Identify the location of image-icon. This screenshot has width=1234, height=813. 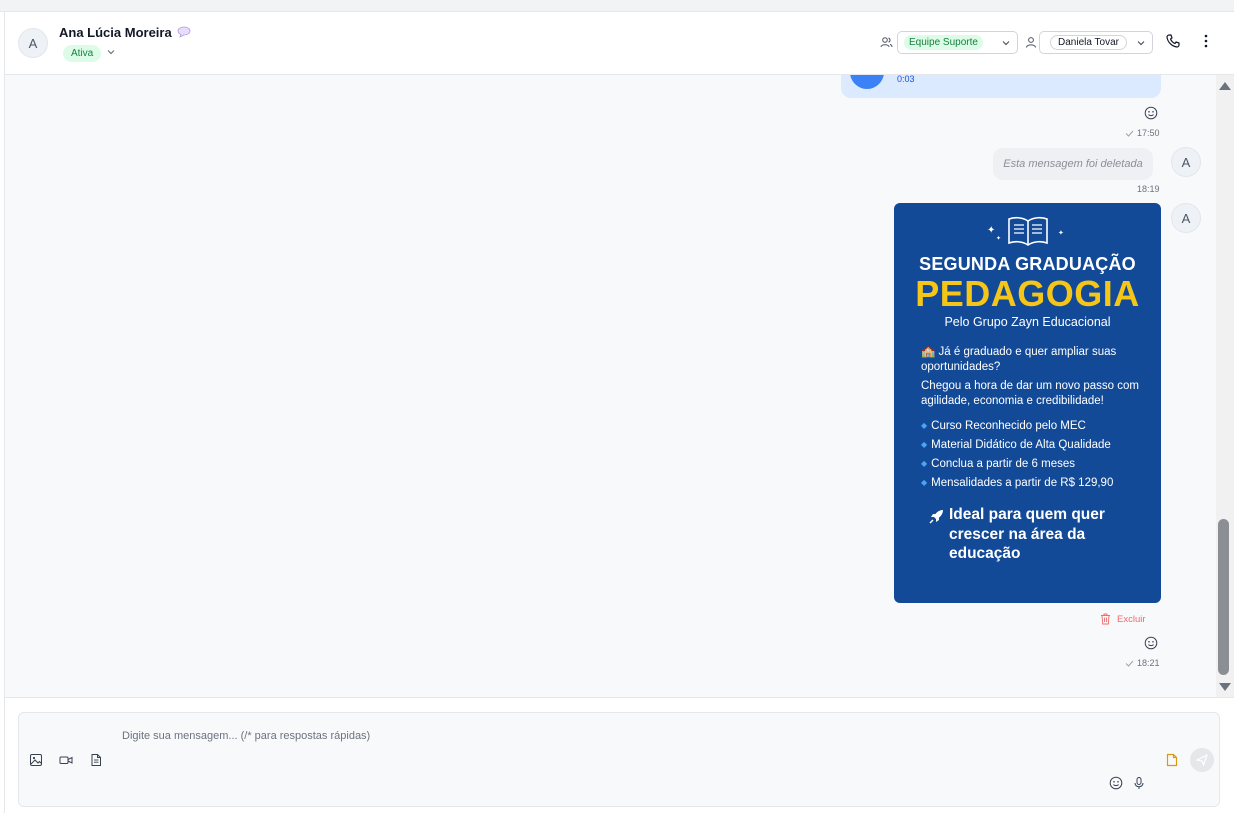
(36, 760).